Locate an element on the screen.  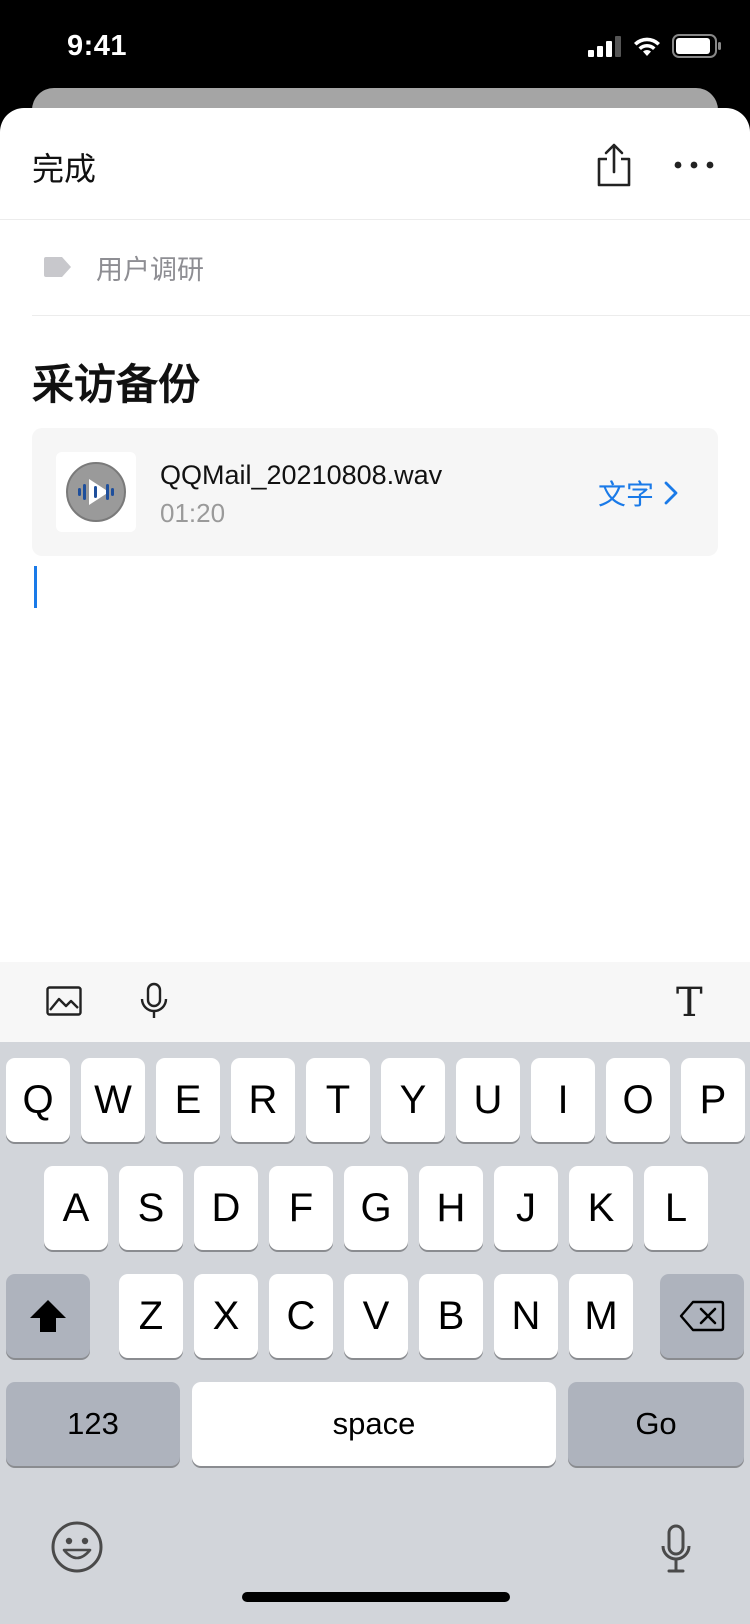
key-o: O is located at coordinates (638, 1100).